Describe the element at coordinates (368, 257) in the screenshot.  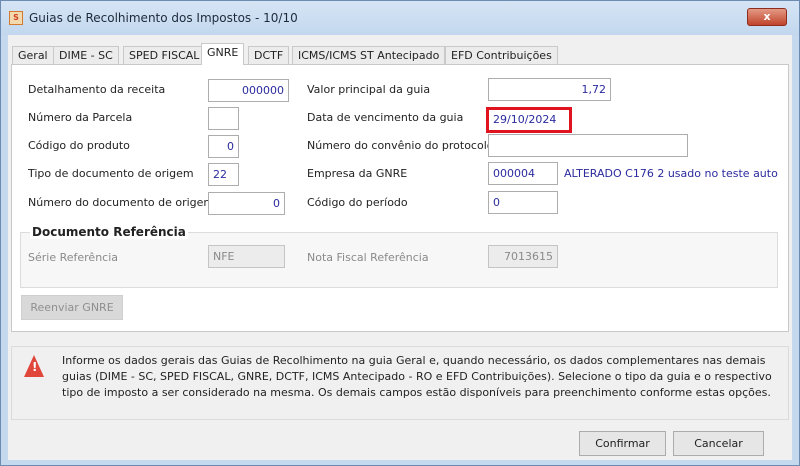
I see `nota-label: Nota Fiscal Referência` at that location.